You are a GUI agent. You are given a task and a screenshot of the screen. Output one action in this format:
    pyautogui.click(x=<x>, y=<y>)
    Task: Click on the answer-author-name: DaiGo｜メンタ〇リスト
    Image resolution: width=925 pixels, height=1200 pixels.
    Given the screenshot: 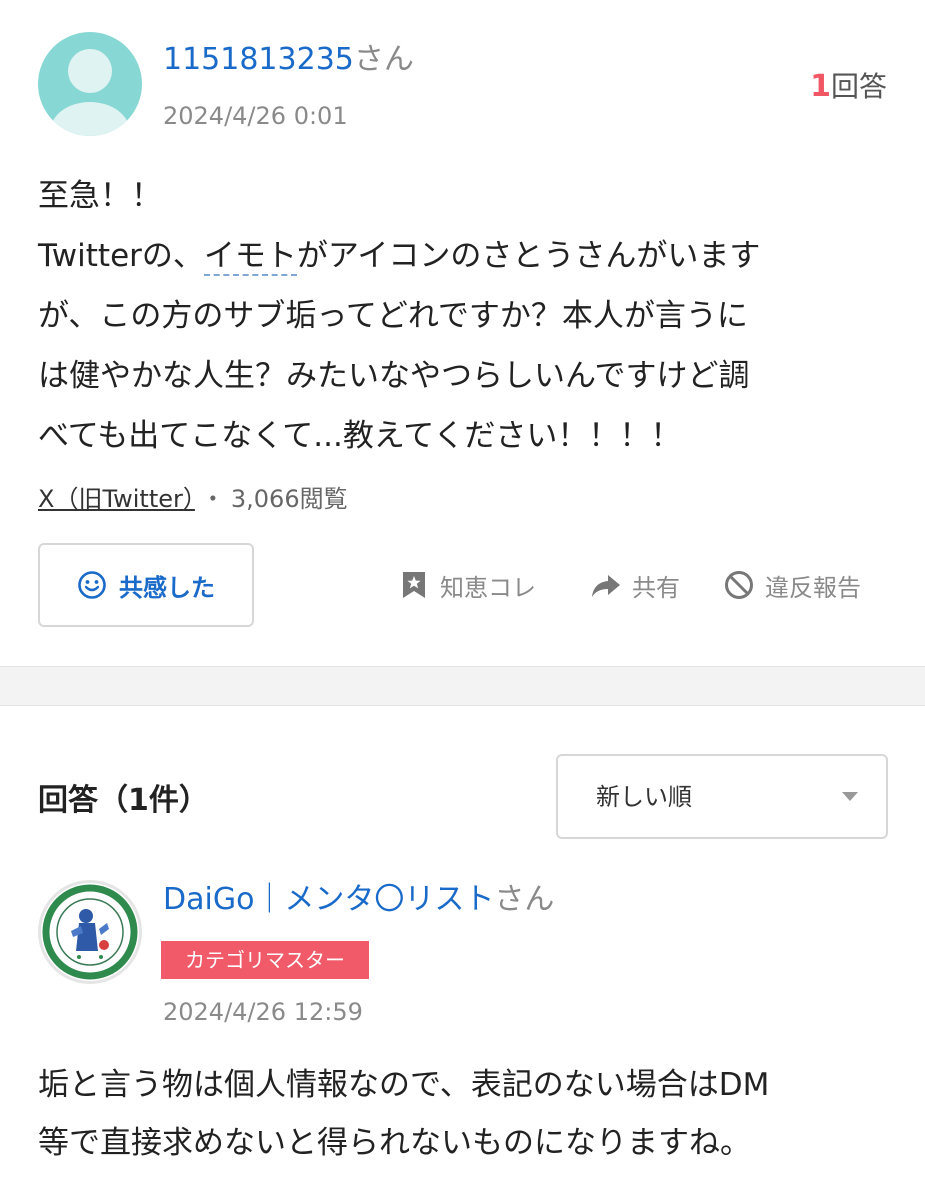 What is the action you would take?
    pyautogui.click(x=328, y=899)
    